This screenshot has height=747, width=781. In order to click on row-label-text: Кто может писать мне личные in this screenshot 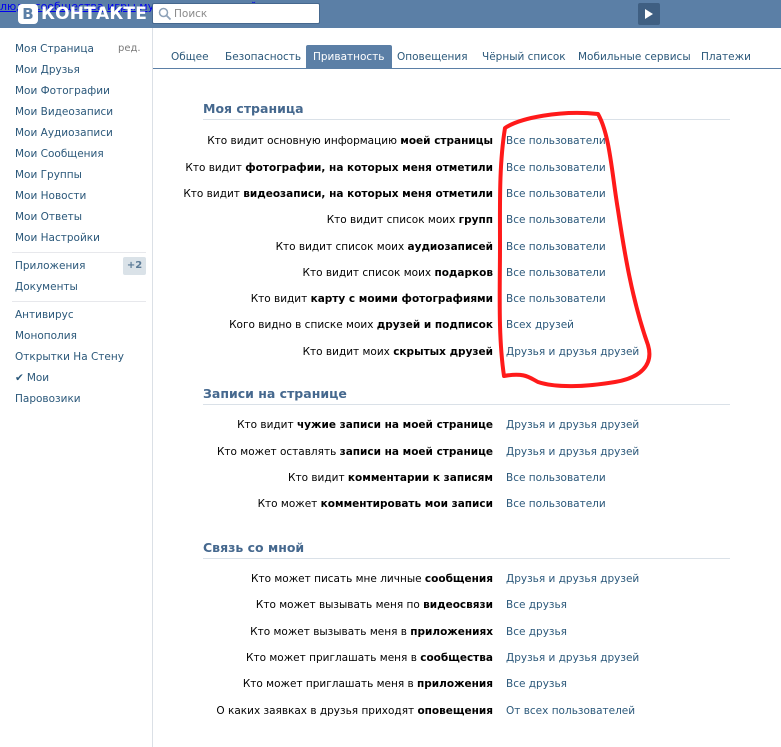, I will do `click(338, 579)`.